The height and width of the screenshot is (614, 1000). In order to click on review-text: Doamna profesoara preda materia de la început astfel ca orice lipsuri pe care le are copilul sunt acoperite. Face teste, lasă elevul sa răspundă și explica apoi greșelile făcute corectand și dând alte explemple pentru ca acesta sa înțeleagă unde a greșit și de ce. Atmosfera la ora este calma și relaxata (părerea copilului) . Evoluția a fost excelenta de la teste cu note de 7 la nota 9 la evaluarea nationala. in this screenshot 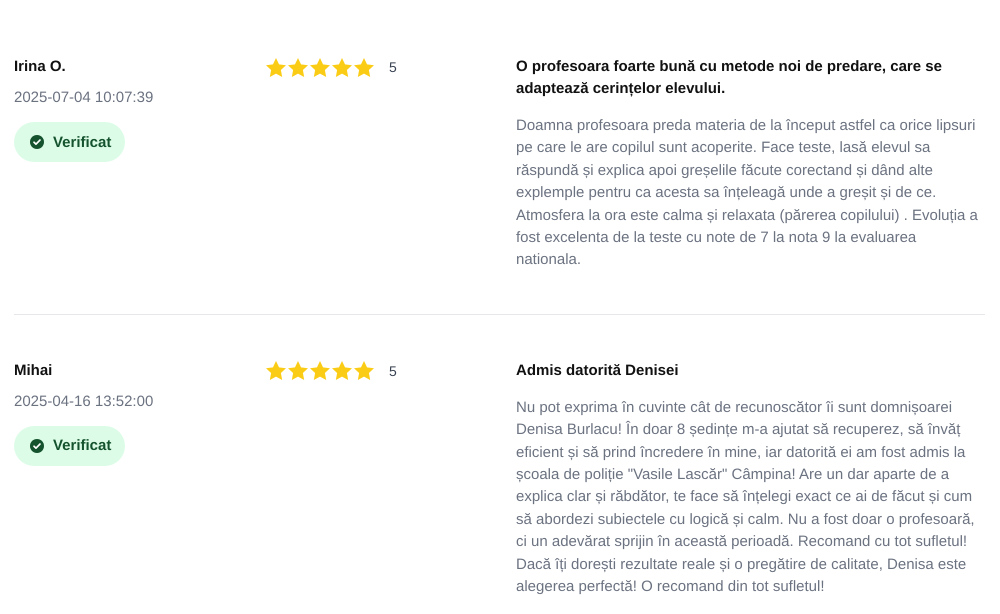, I will do `click(747, 193)`.